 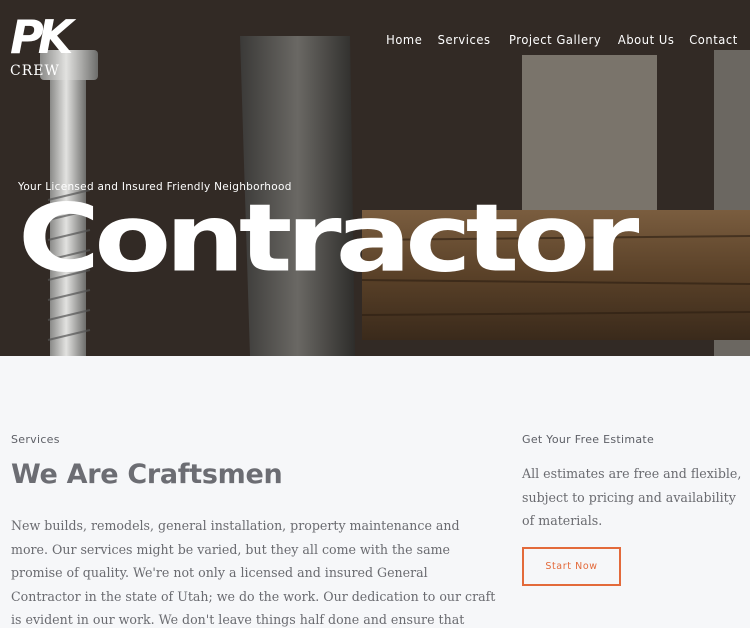 I want to click on services-heading: We Are Craftsmen, so click(x=147, y=474).